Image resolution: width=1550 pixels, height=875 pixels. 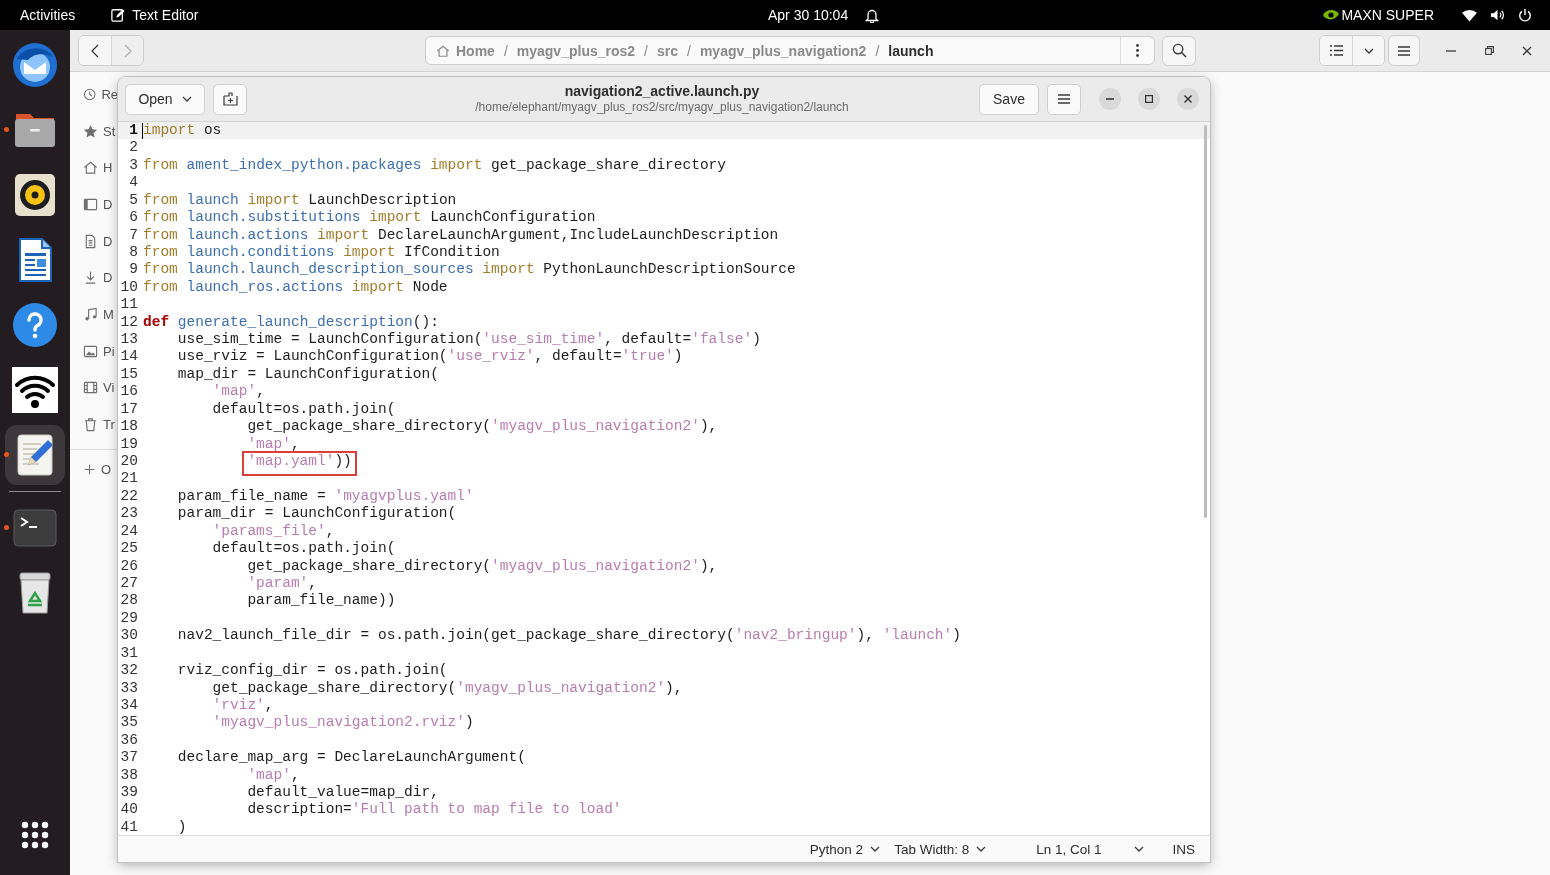 I want to click on sidebar-item: Tr, so click(x=94, y=424).